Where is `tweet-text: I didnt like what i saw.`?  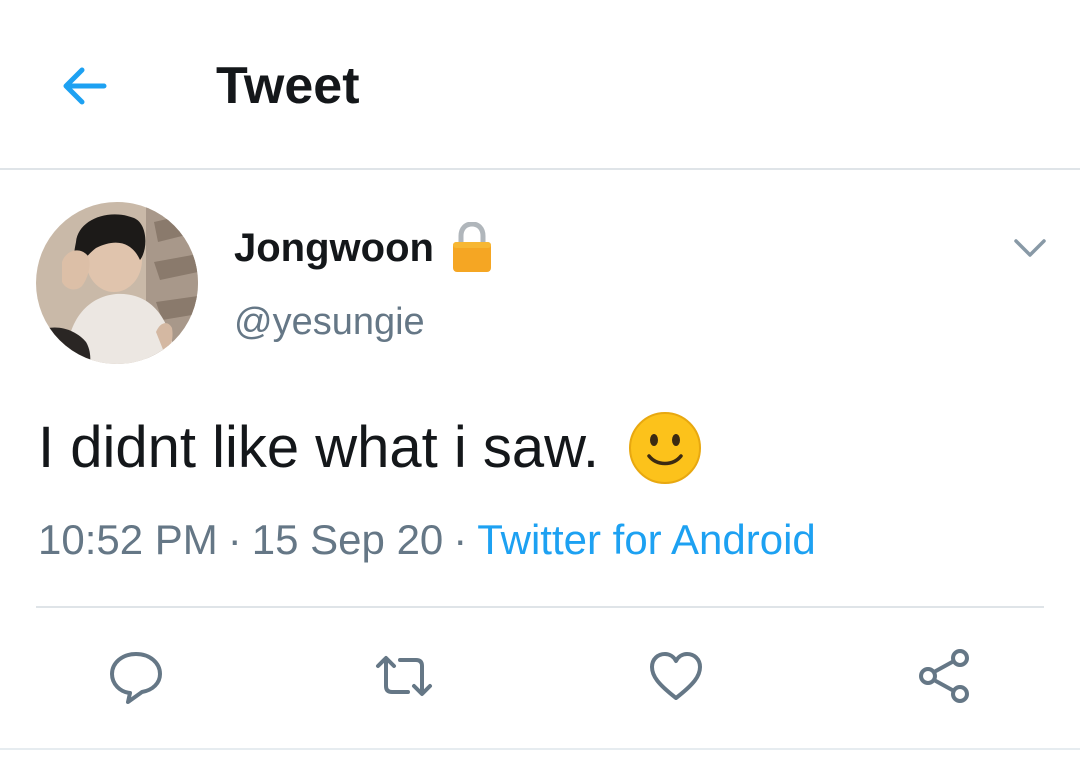
tweet-text: I didnt like what i saw. is located at coordinates (318, 447).